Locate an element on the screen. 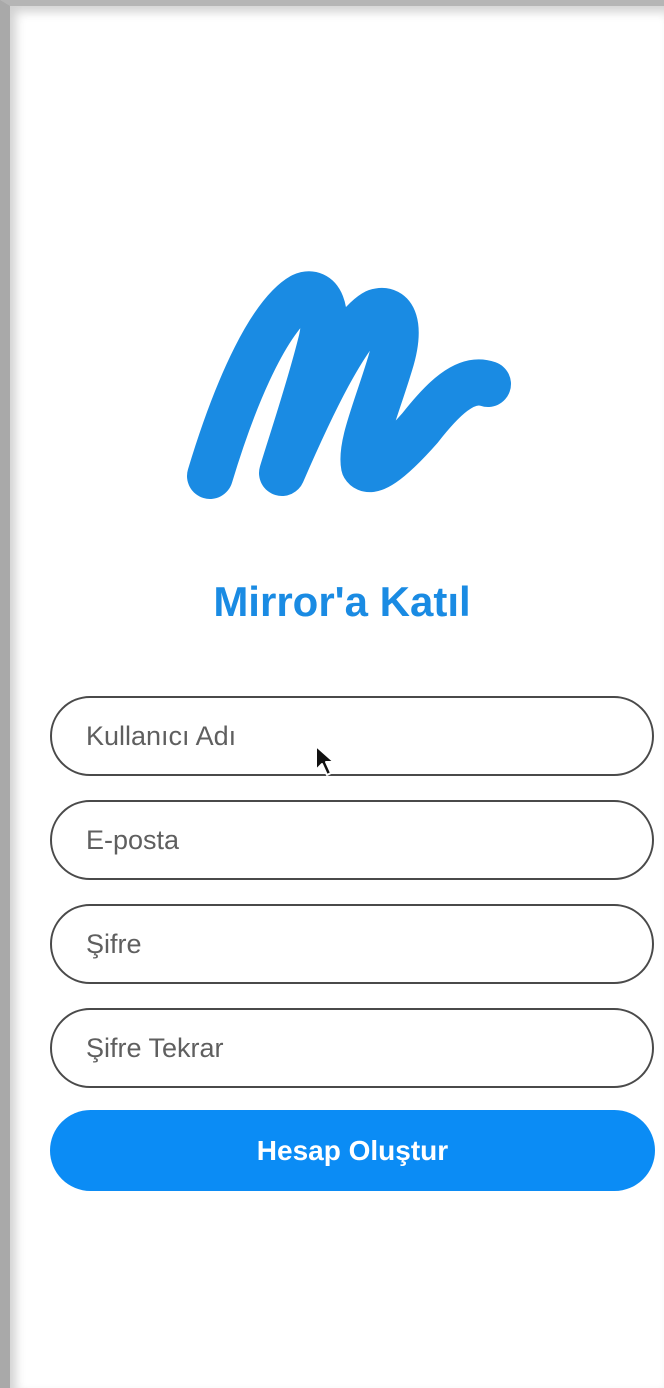 This screenshot has width=664, height=1388. username-field is located at coordinates (352, 736).